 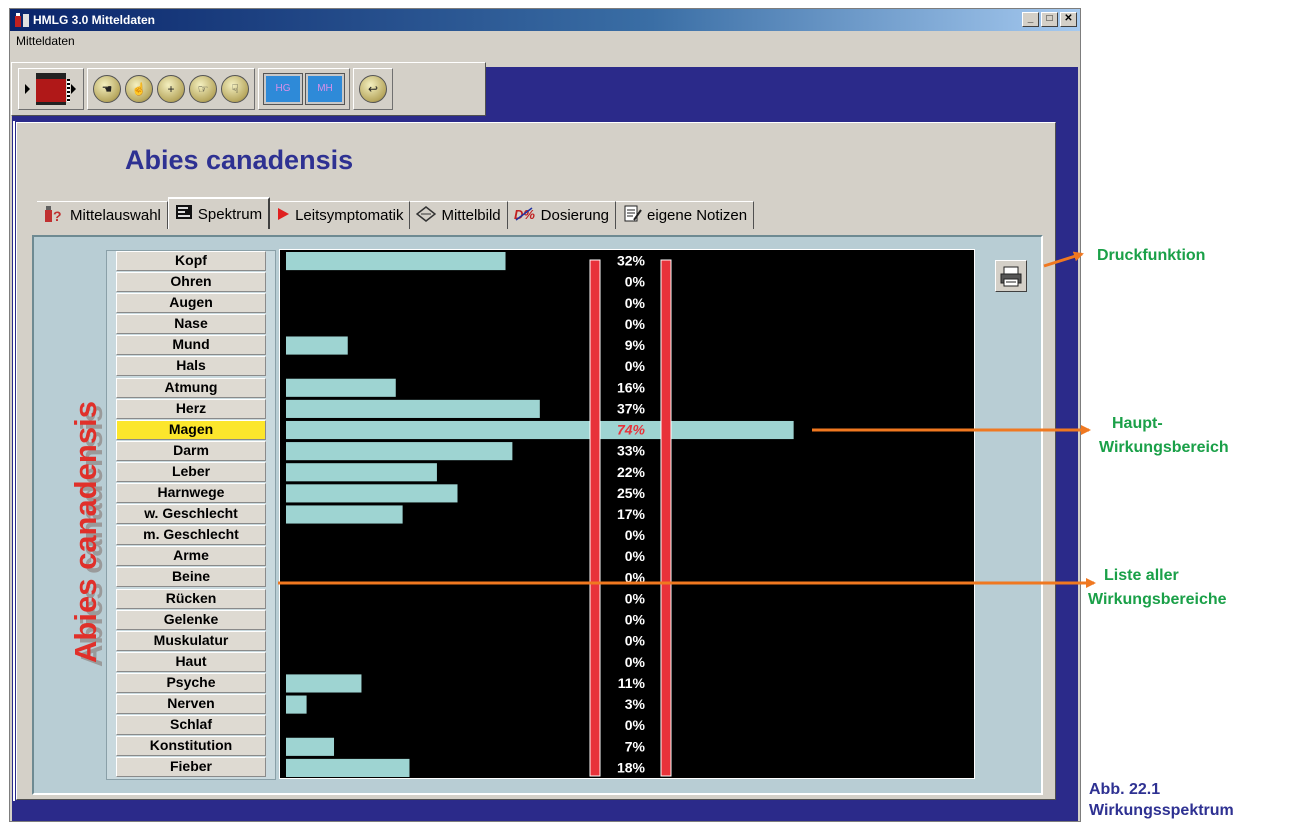 I want to click on spectrum-icon, so click(x=184, y=214).